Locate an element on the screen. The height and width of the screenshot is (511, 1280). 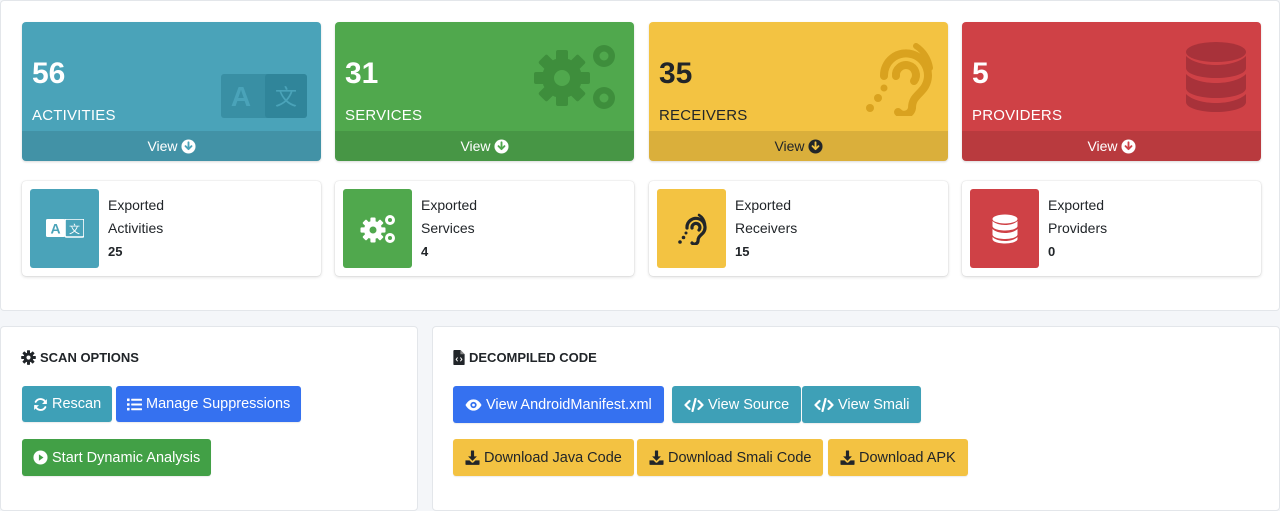
activities-stat-box: 56 ACTIVITIES A 文 View is located at coordinates (171, 91).